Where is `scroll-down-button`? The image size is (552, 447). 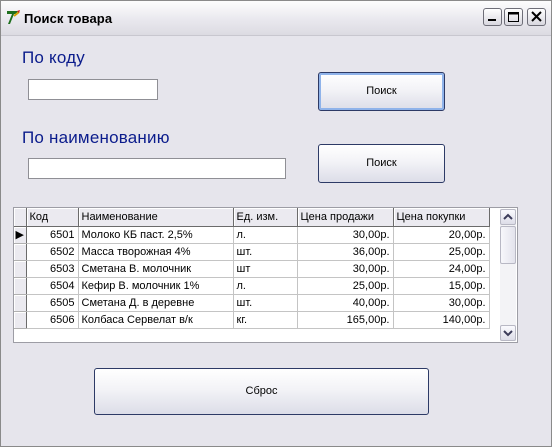 scroll-down-button is located at coordinates (508, 333).